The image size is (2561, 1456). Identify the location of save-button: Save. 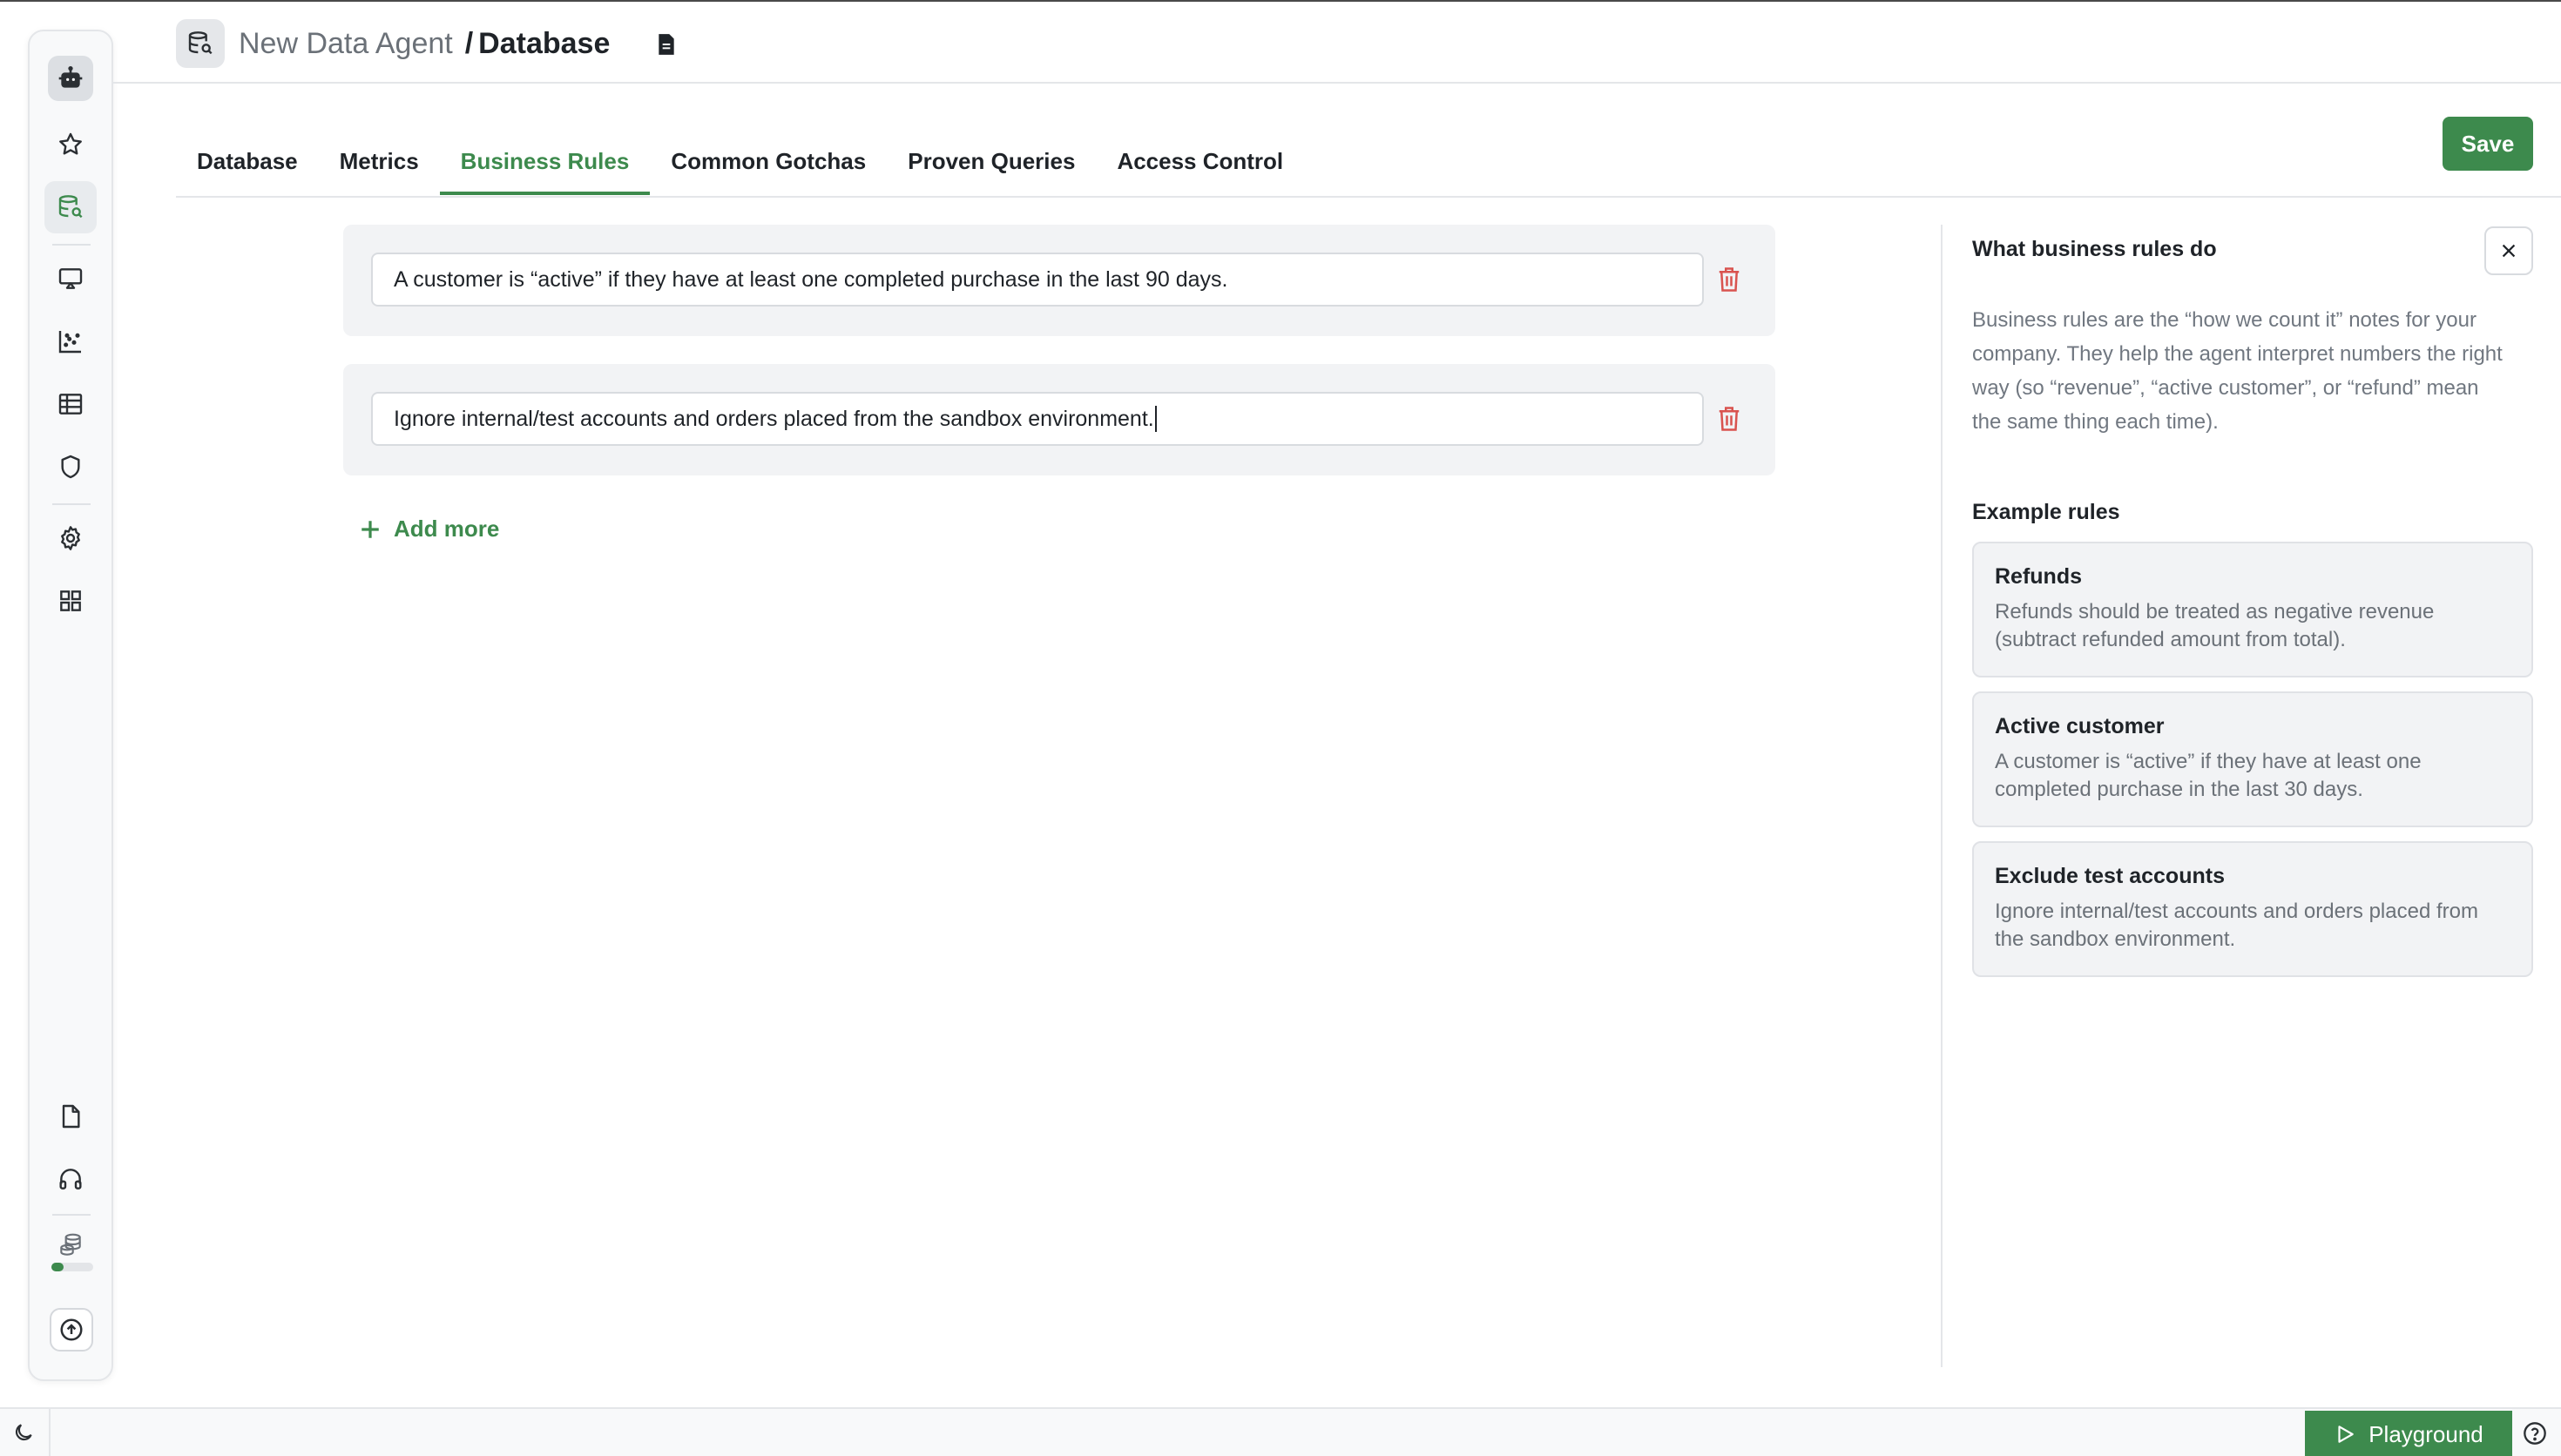
(2488, 144).